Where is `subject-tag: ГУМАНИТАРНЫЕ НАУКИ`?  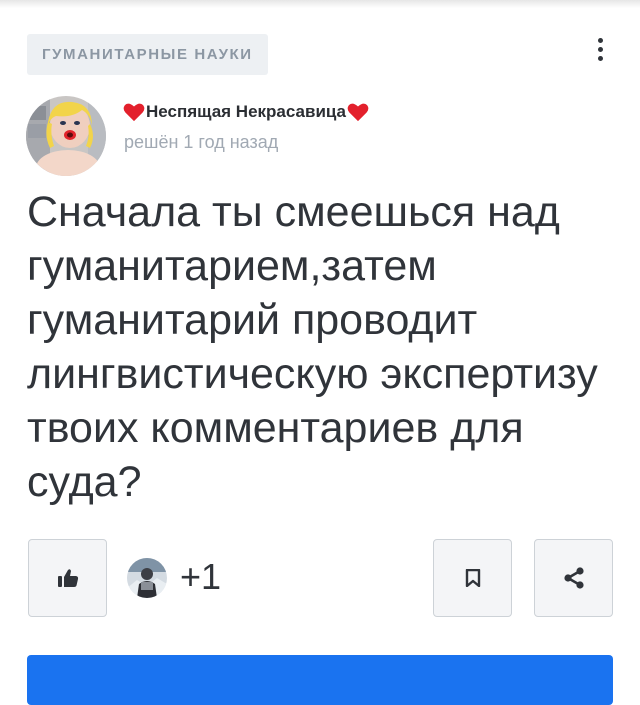 subject-tag: ГУМАНИТАРНЫЕ НАУКИ is located at coordinates (147, 54).